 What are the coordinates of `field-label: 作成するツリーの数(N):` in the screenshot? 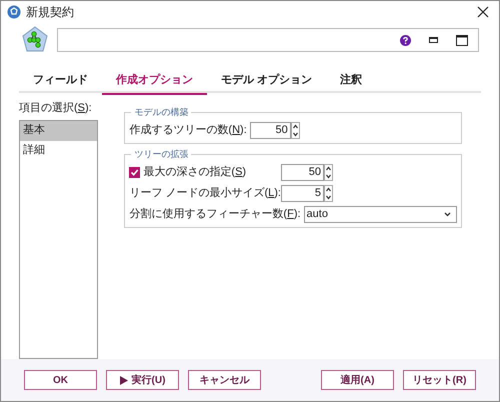 It's located at (188, 130).